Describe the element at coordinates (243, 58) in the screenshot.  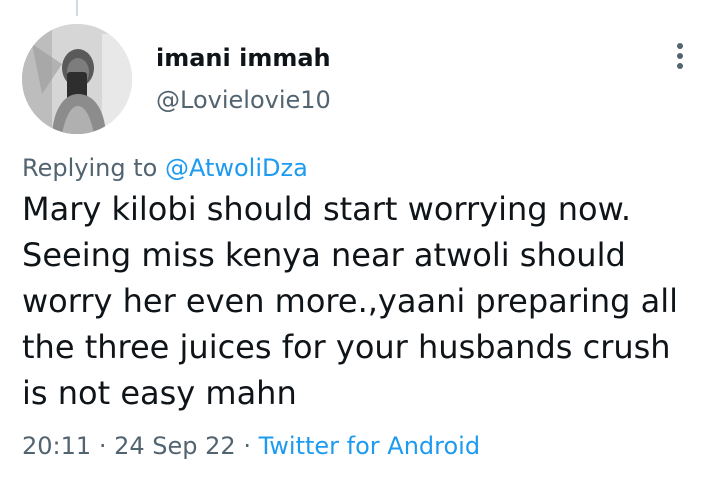
I see `author-name: imani immah` at that location.